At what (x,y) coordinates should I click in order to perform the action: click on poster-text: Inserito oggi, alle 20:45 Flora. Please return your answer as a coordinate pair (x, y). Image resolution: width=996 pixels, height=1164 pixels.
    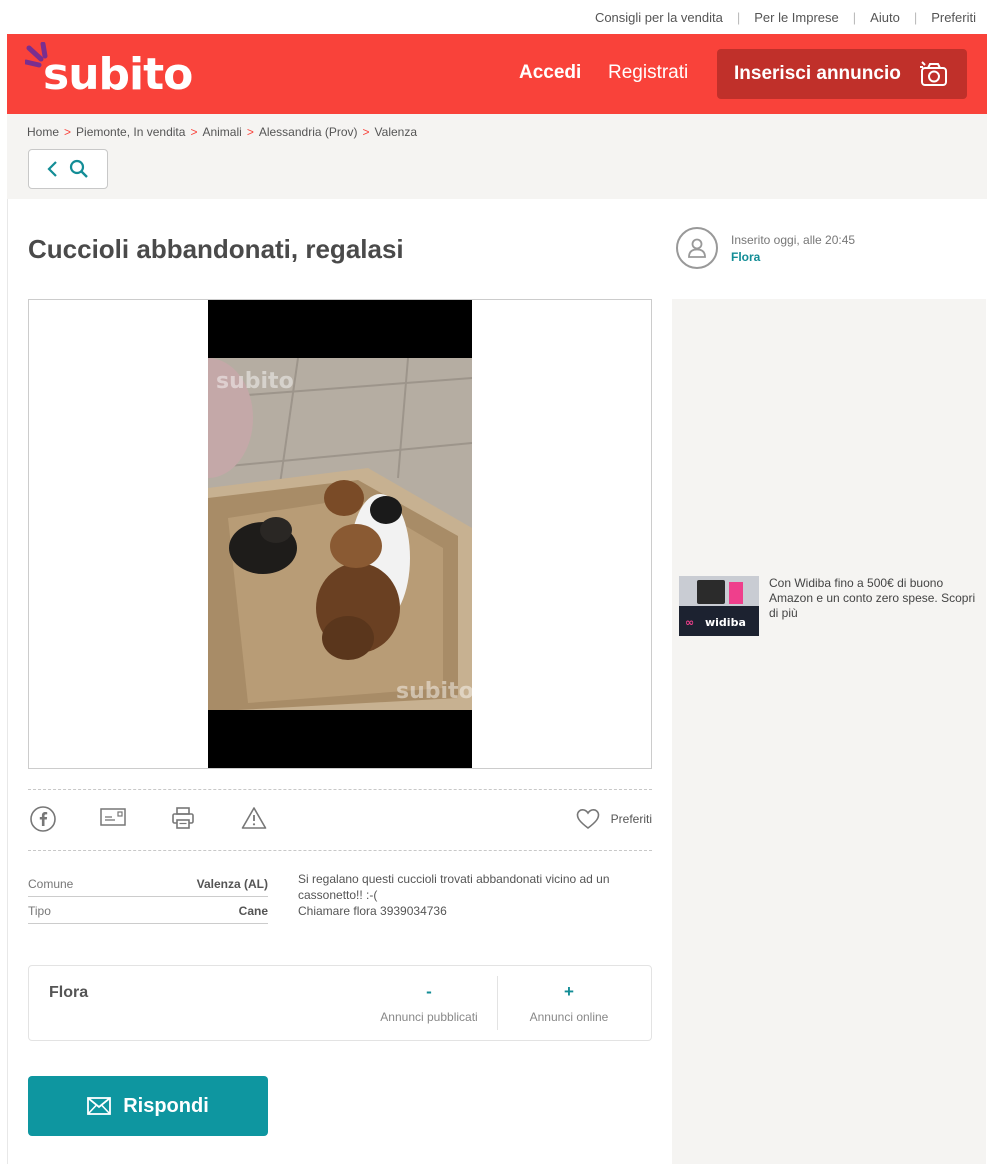
    Looking at the image, I should click on (793, 248).